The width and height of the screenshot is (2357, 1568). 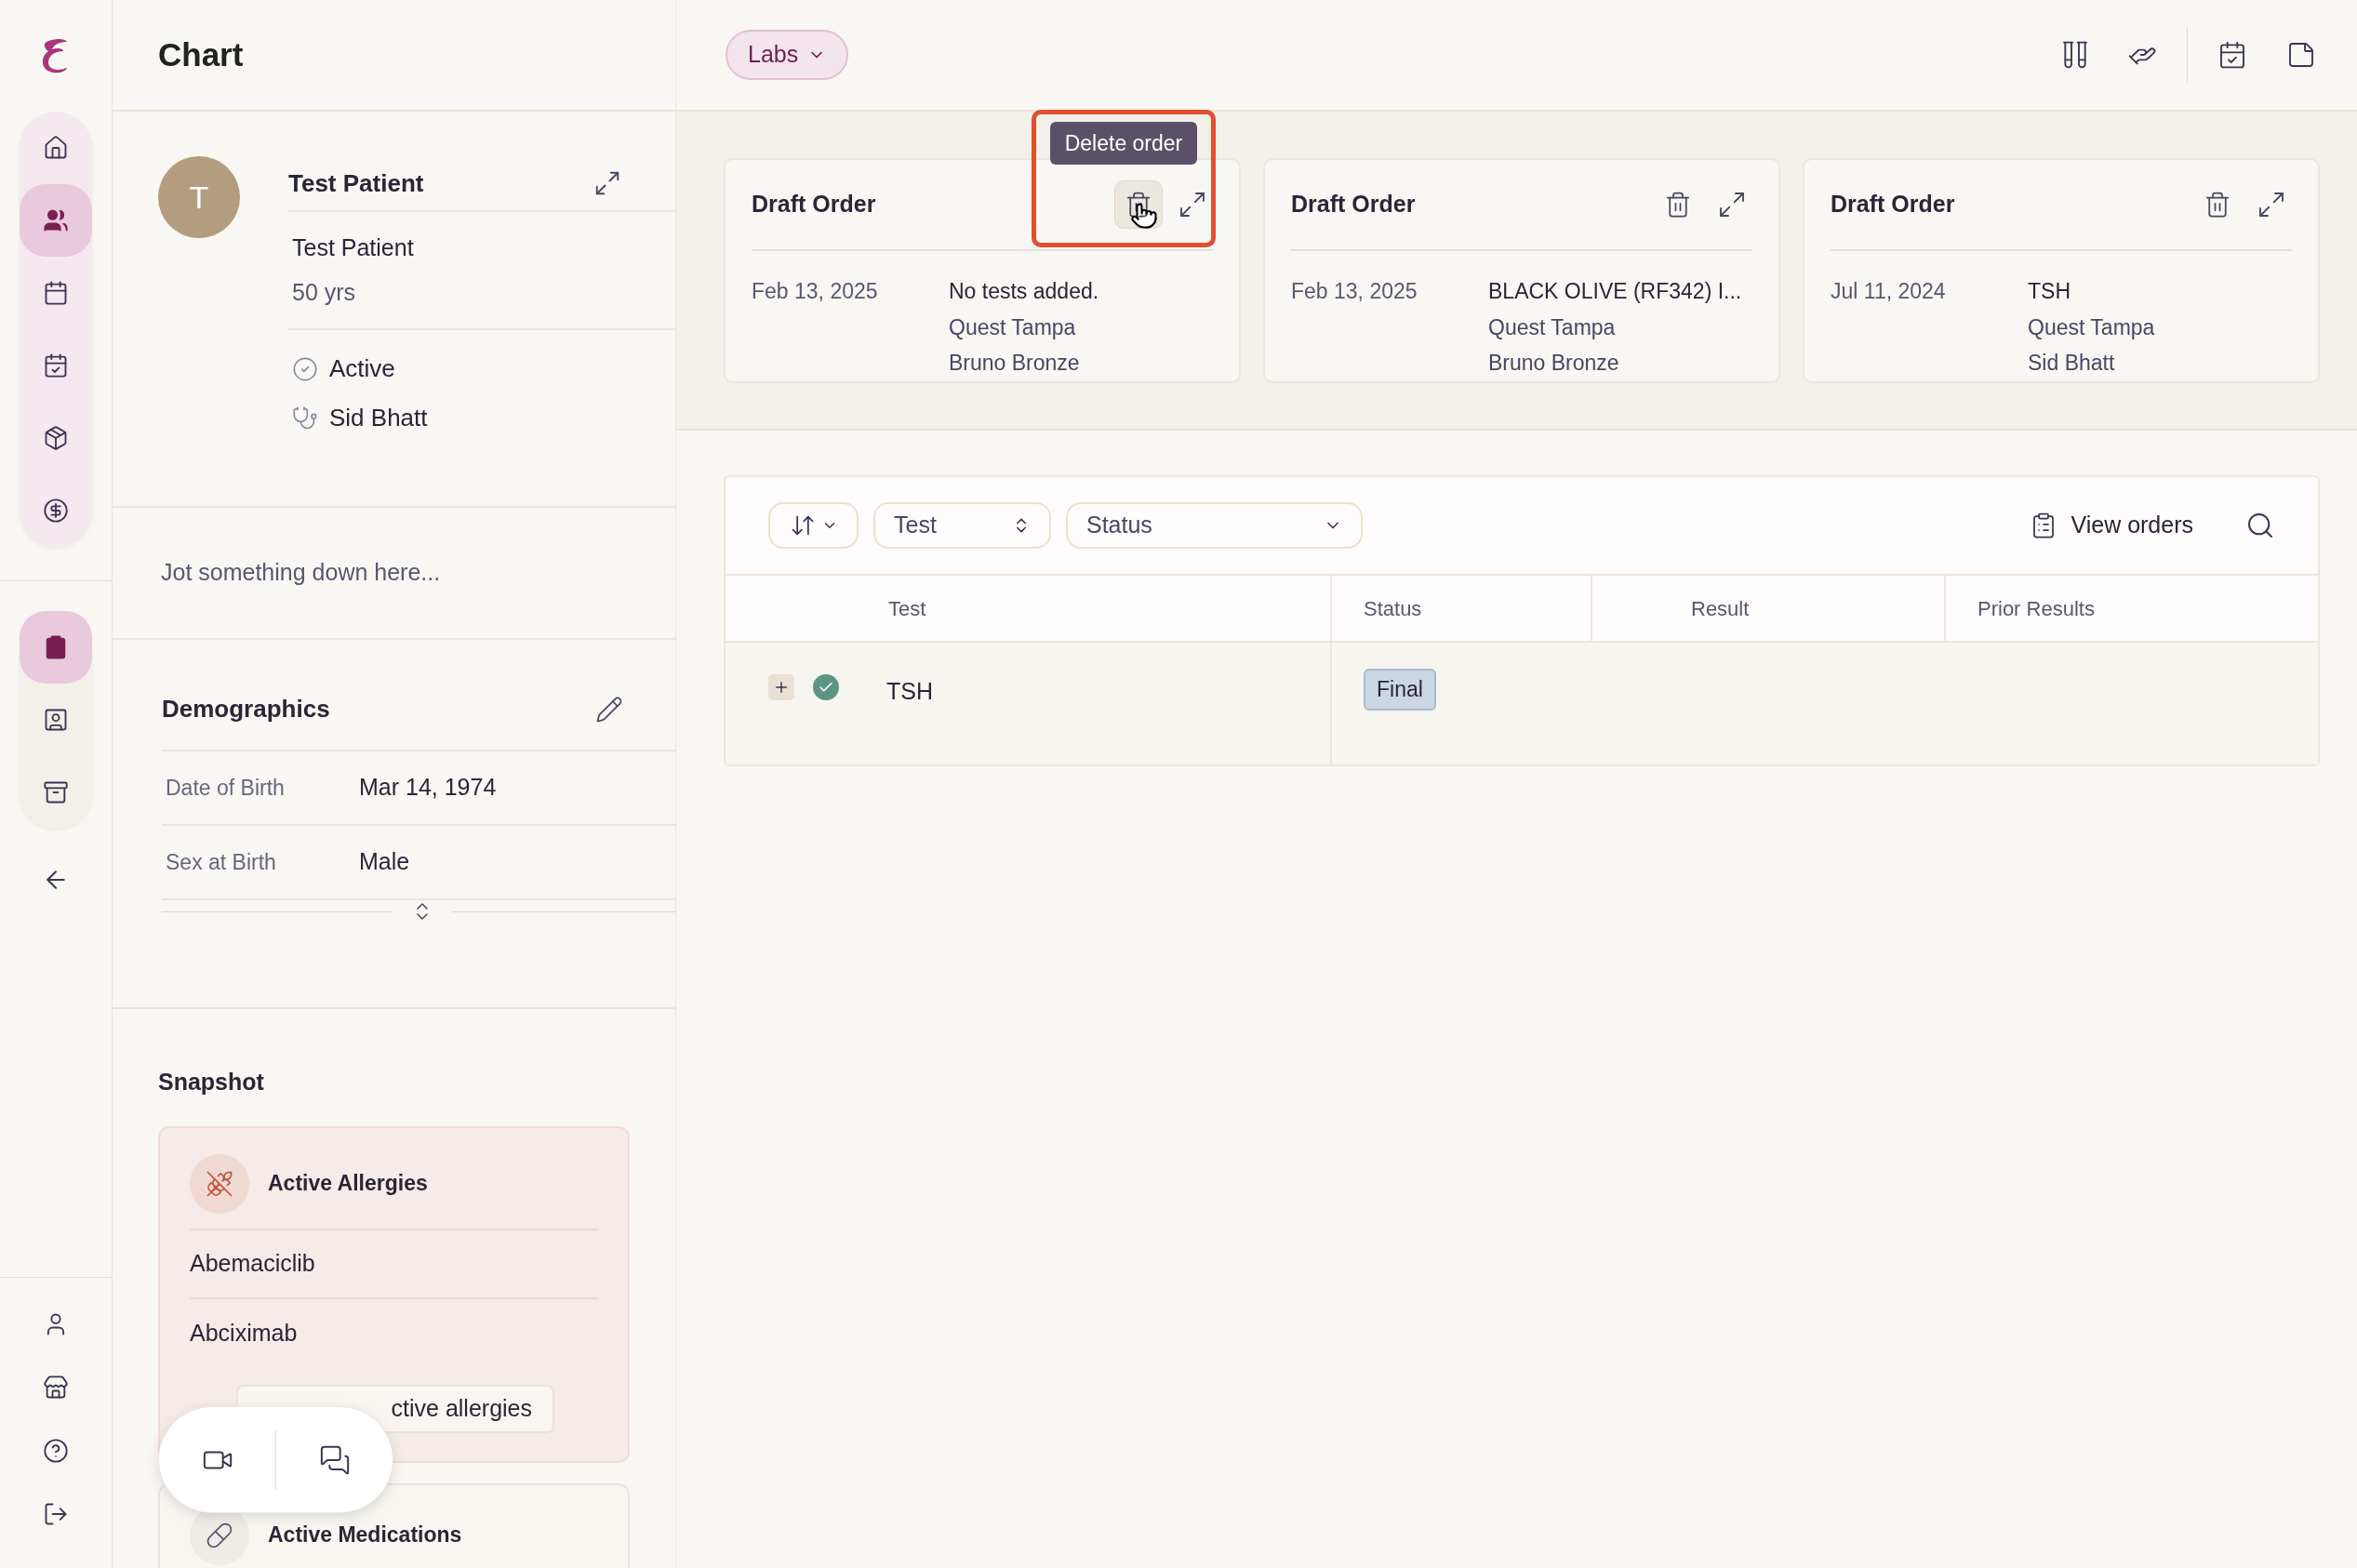 What do you see at coordinates (356, 183) in the screenshot?
I see `patient-name: Test Patient` at bounding box center [356, 183].